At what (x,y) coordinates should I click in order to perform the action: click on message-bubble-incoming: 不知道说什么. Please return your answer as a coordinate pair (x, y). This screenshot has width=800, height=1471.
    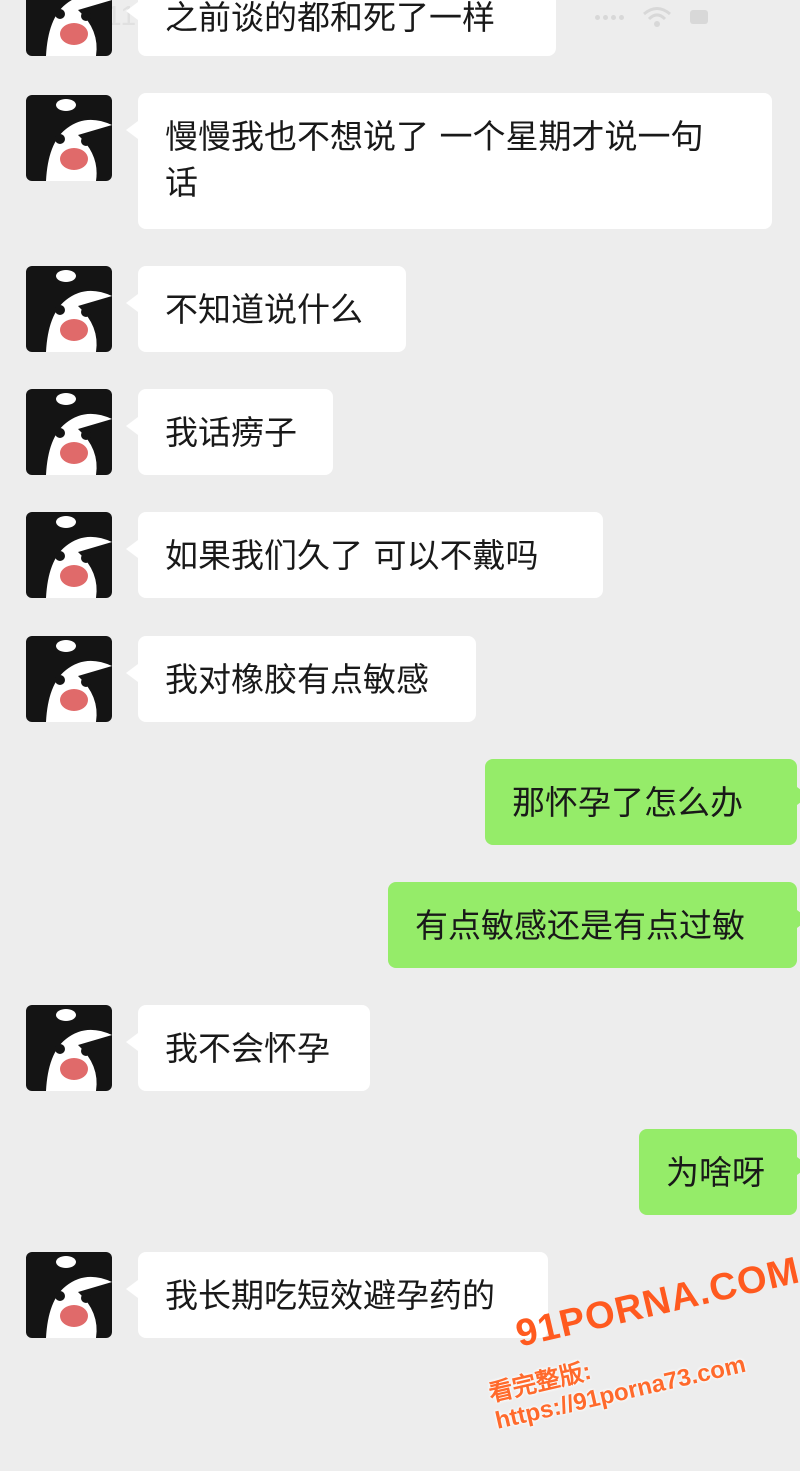
    Looking at the image, I should click on (266, 309).